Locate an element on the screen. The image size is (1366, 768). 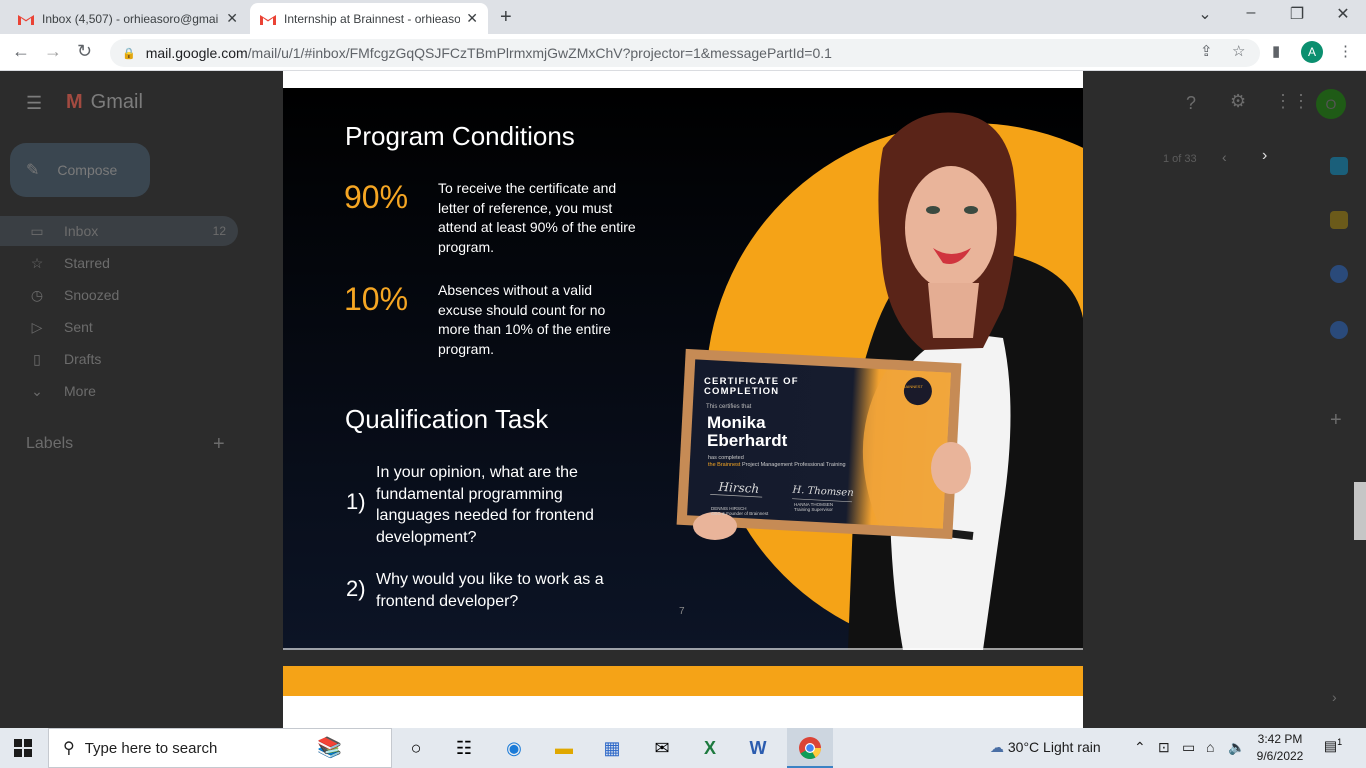
mail-icon: ✉ is located at coordinates (662, 748).